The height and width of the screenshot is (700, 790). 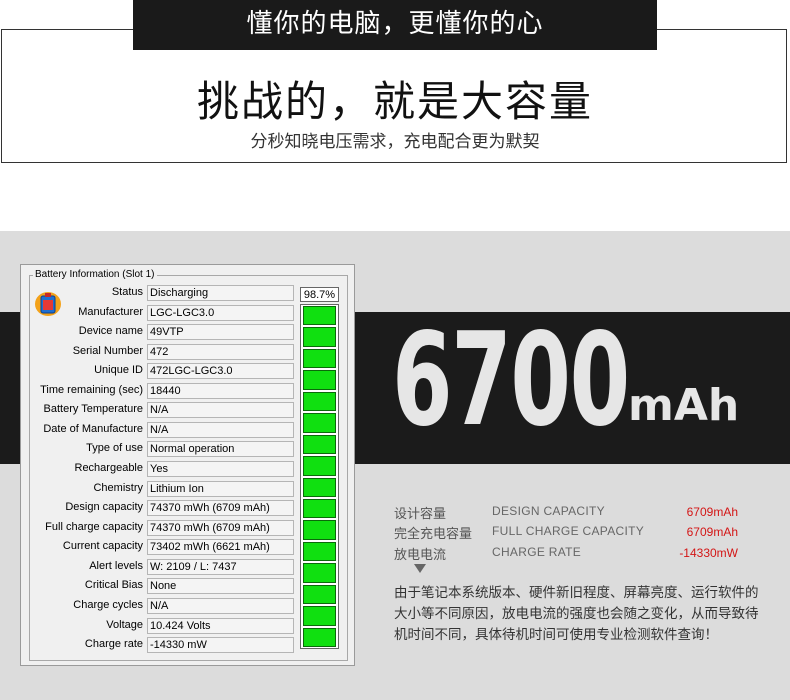 What do you see at coordinates (220, 626) in the screenshot?
I see `row-value: 10.424 Volts` at bounding box center [220, 626].